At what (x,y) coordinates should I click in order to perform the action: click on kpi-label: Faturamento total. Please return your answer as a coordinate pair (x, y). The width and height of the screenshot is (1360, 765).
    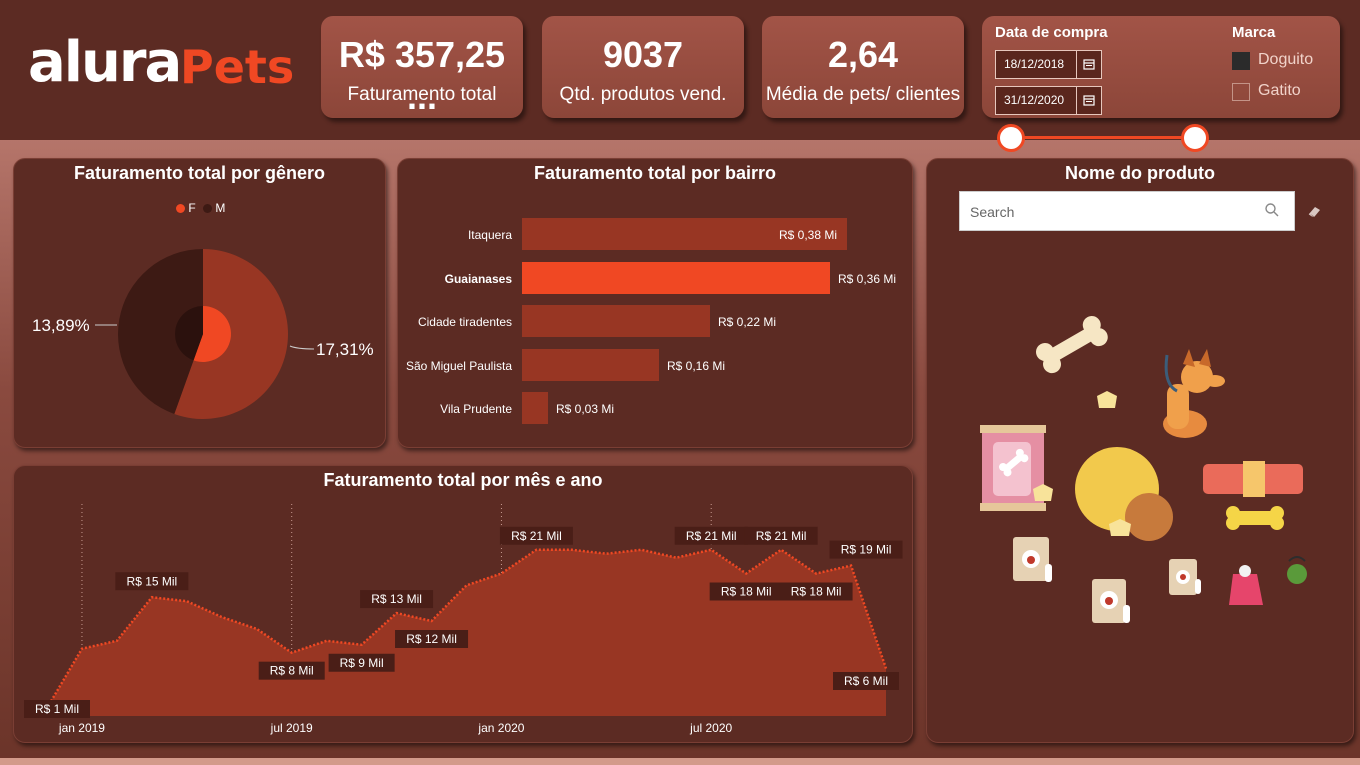
    Looking at the image, I should click on (422, 94).